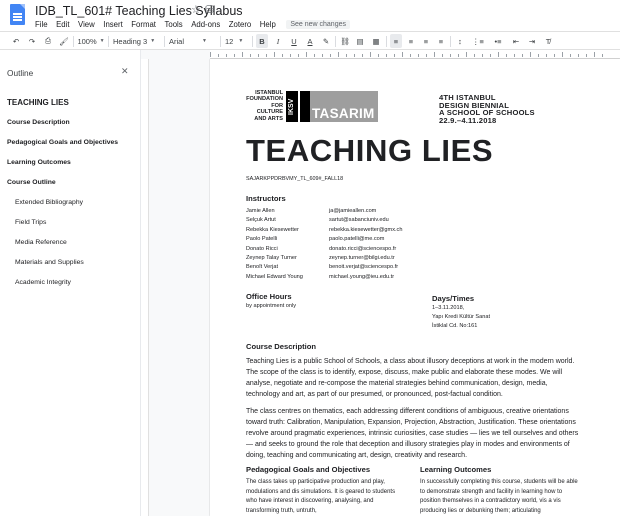 This screenshot has width=620, height=516. What do you see at coordinates (548, 41) in the screenshot?
I see `clear-formatting-icon: T̸` at bounding box center [548, 41].